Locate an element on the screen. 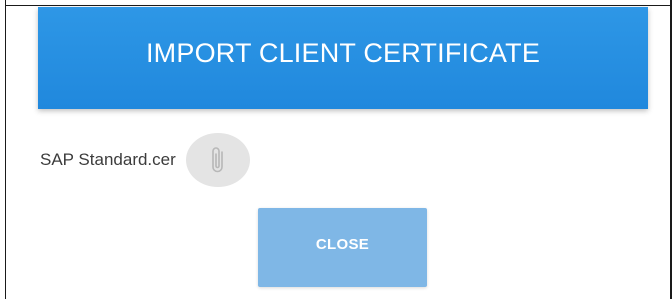  window-left-border is located at coordinates (3, 149).